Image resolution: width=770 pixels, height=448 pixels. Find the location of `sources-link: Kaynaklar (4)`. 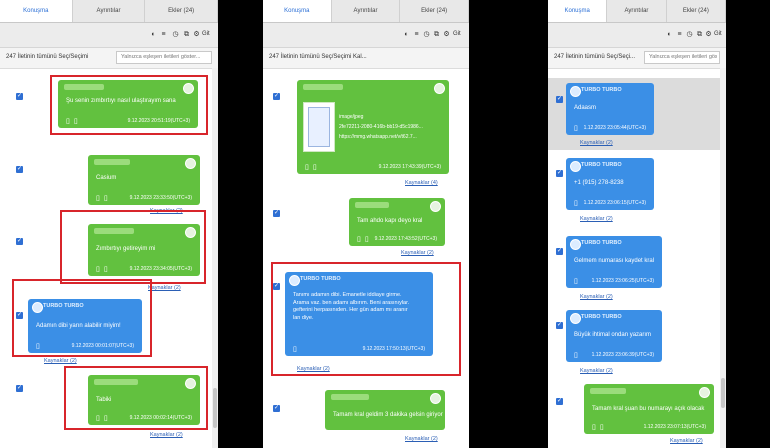

sources-link: Kaynaklar (4) is located at coordinates (421, 183).